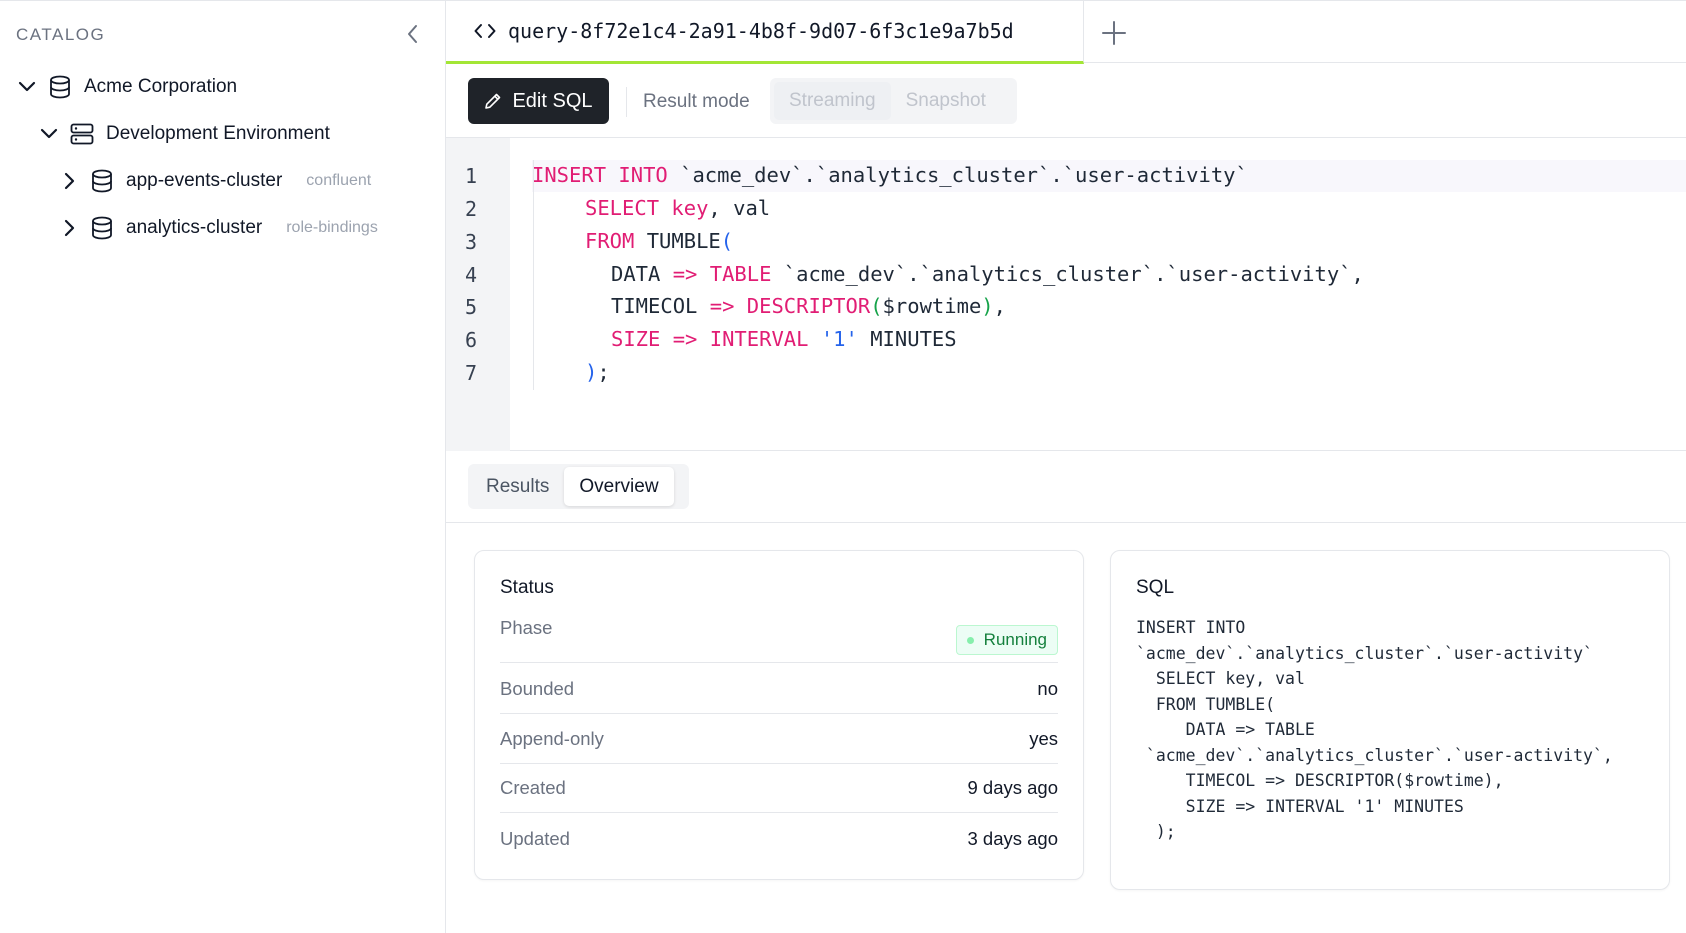  Describe the element at coordinates (1015, 639) in the screenshot. I see `status-badge-label: Running` at that location.